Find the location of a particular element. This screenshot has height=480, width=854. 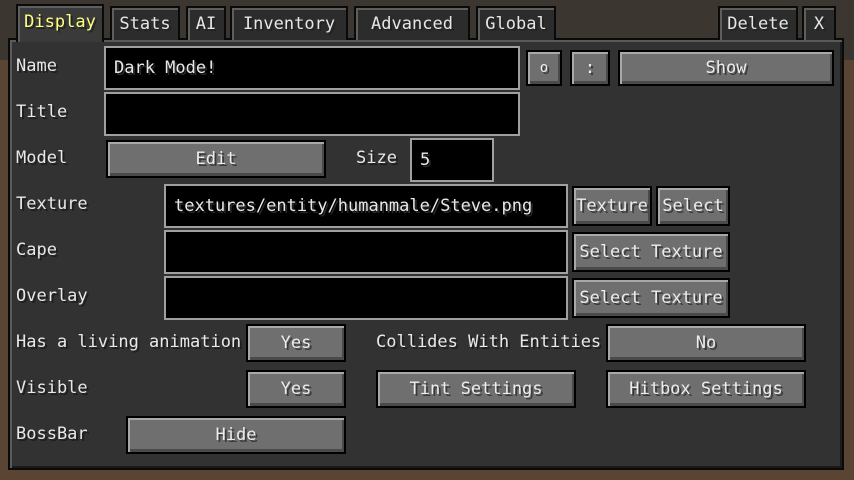

tab-ai: AI is located at coordinates (206, 23).